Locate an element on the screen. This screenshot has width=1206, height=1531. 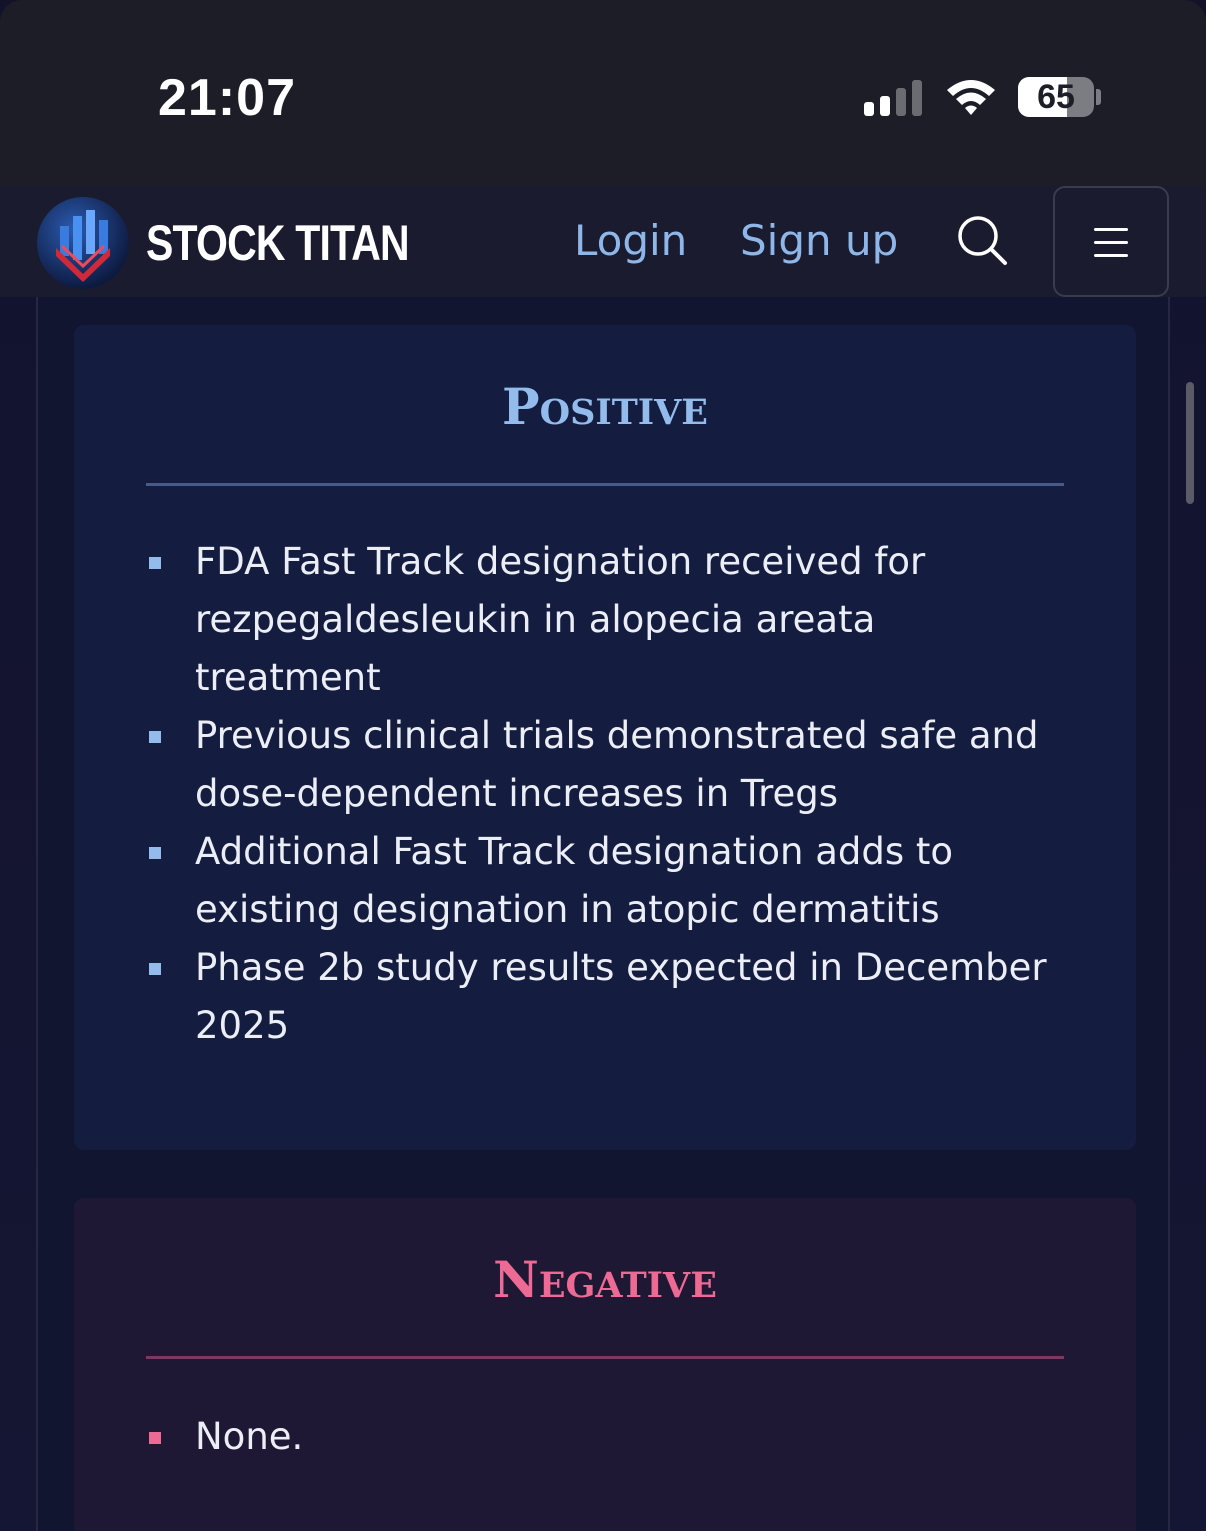
positive-divider is located at coordinates (605, 484).